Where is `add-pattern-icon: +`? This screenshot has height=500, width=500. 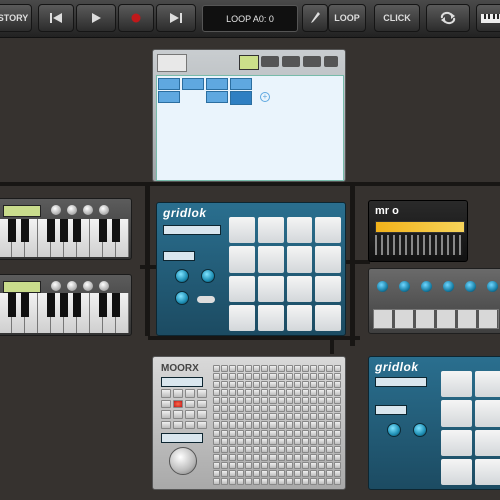 add-pattern-icon: + is located at coordinates (265, 97).